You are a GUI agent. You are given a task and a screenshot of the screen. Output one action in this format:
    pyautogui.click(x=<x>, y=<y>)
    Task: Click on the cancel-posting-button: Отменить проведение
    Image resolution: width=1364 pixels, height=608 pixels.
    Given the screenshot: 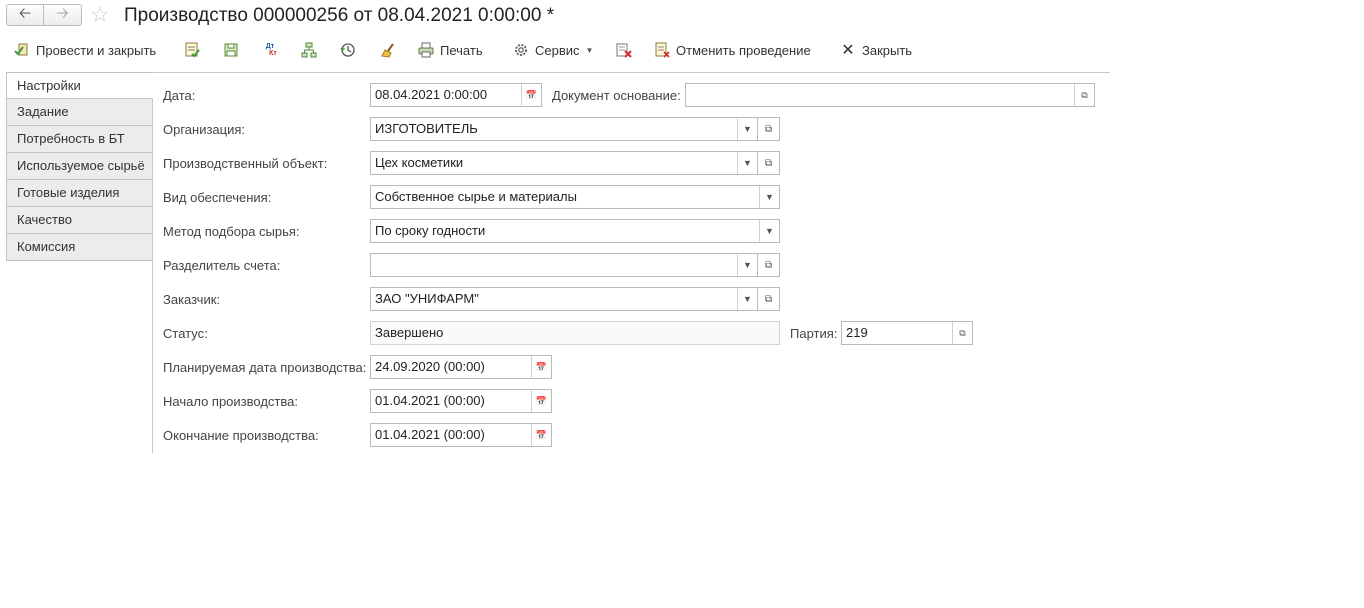 What is the action you would take?
    pyautogui.click(x=732, y=50)
    